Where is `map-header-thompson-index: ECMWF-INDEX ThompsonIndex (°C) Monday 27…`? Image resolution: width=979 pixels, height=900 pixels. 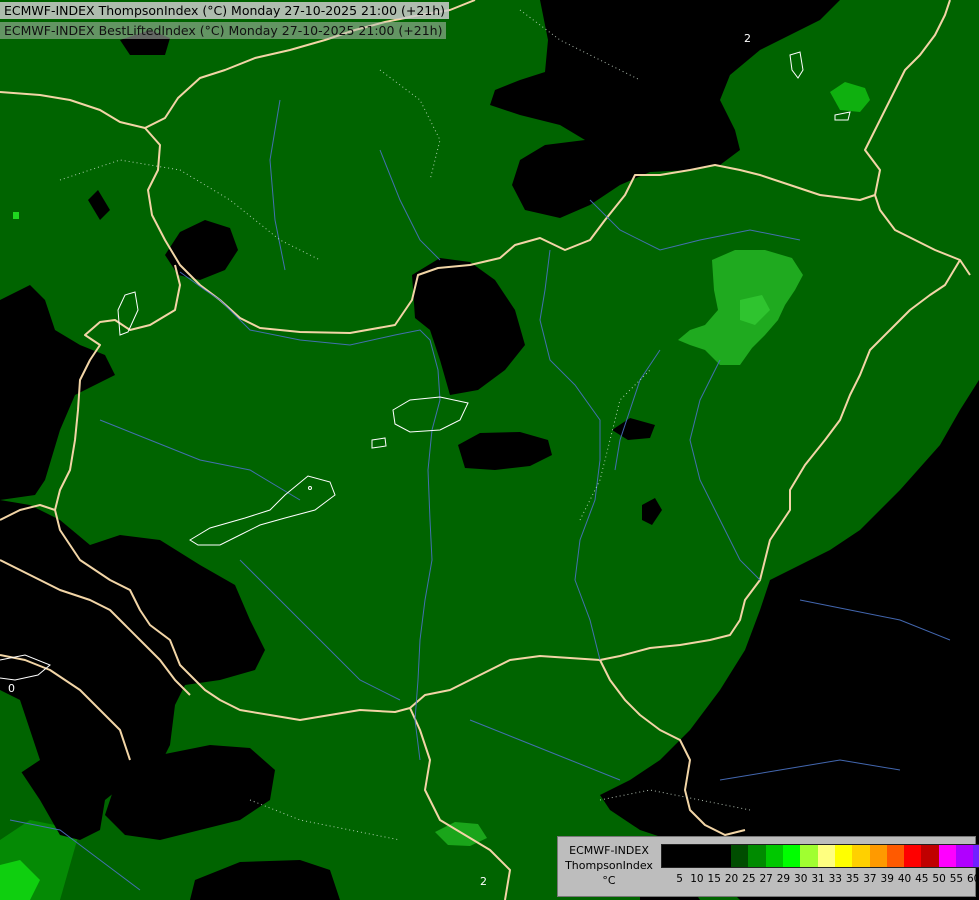 map-header-thompson-index: ECMWF-INDEX ThompsonIndex (°C) Monday 27… is located at coordinates (225, 10).